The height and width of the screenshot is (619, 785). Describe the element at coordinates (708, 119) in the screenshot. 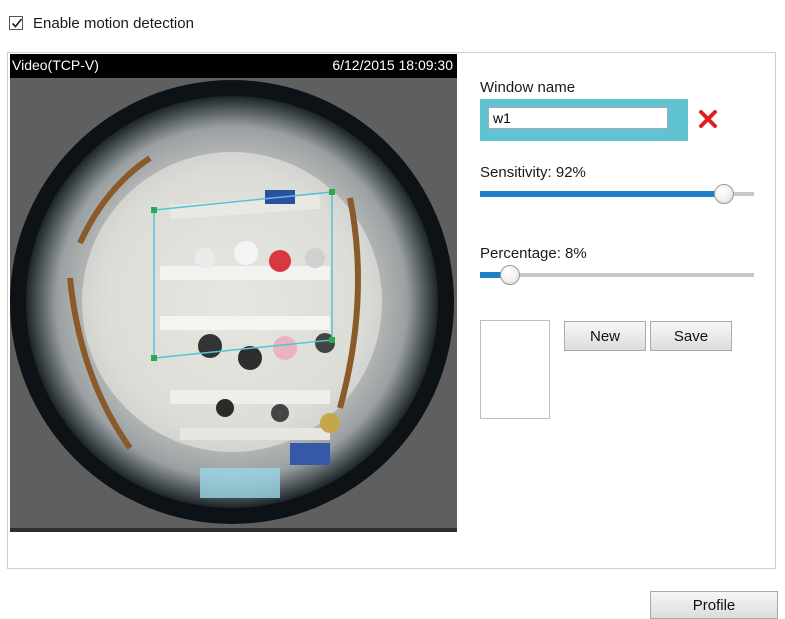

I see `delete-window-icon` at that location.